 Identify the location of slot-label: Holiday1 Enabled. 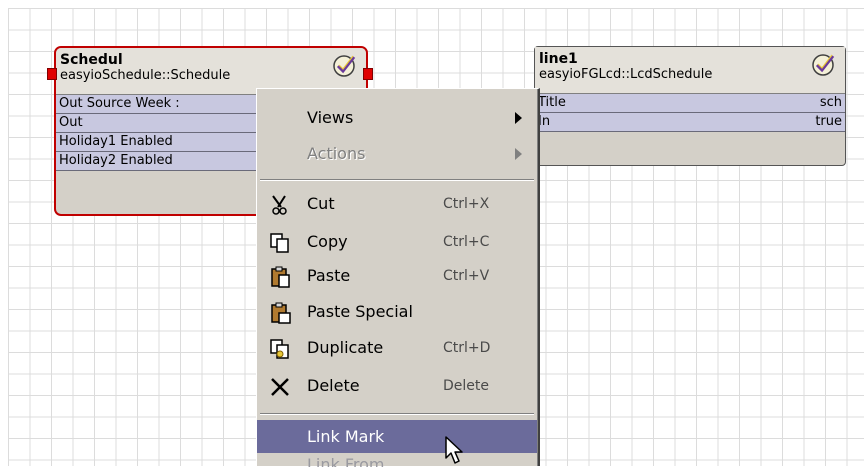
(116, 141).